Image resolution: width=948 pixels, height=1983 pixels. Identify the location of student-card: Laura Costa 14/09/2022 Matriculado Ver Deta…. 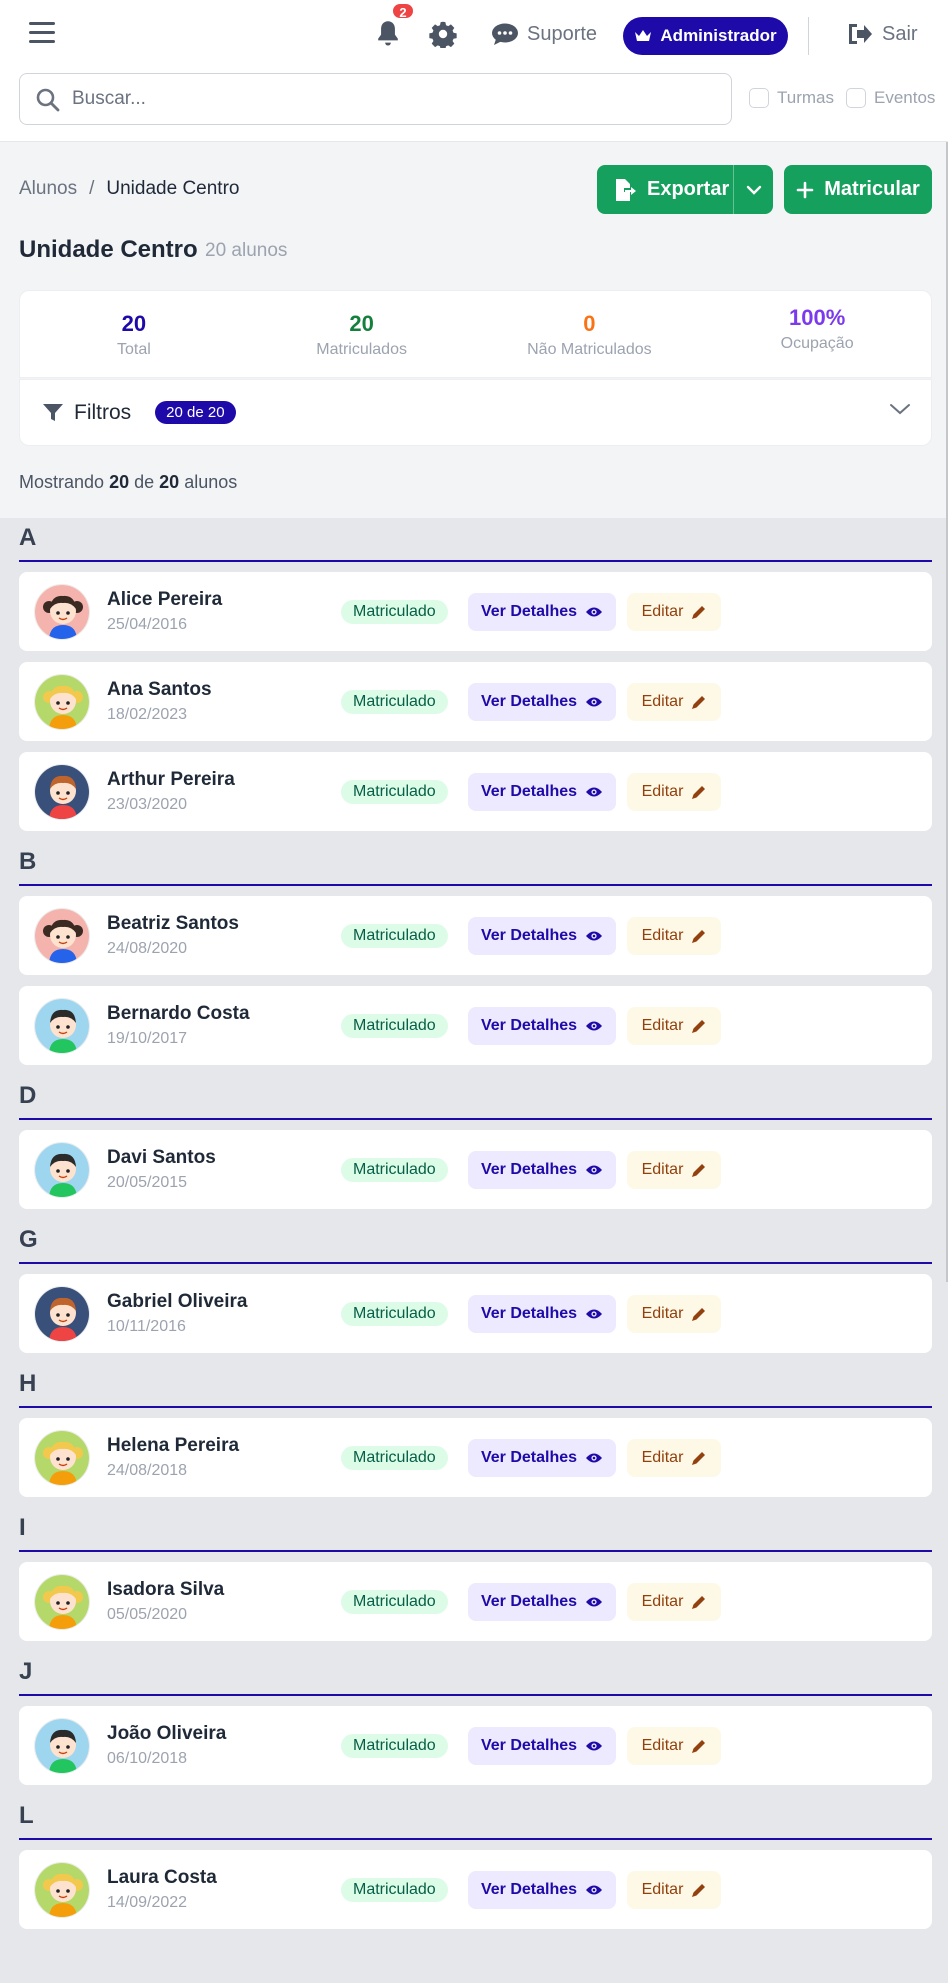
(475, 1889).